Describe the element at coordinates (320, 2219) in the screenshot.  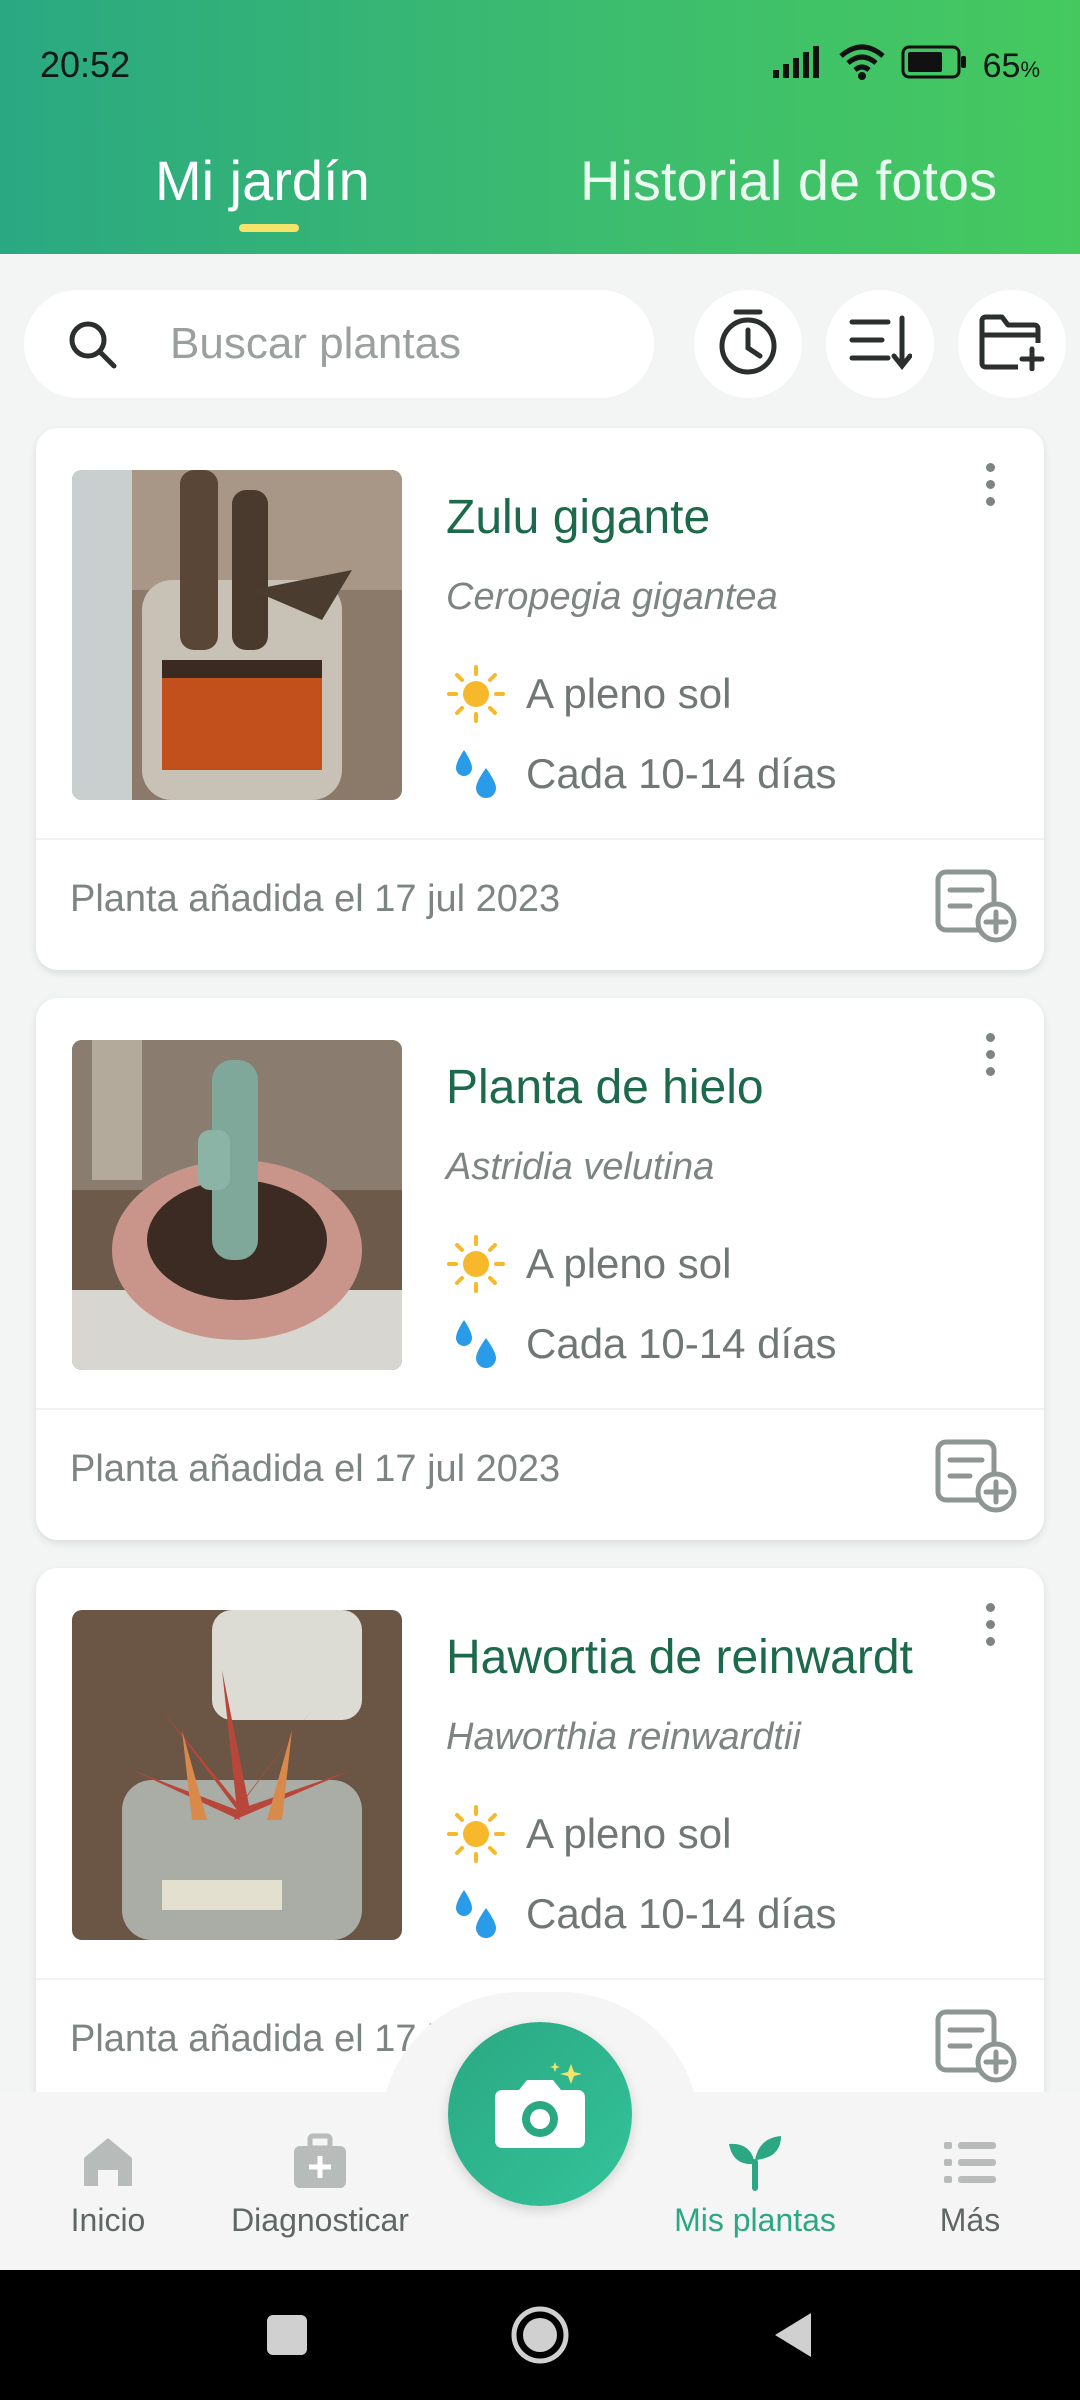
I see `nav-label: Diagnosticar` at that location.